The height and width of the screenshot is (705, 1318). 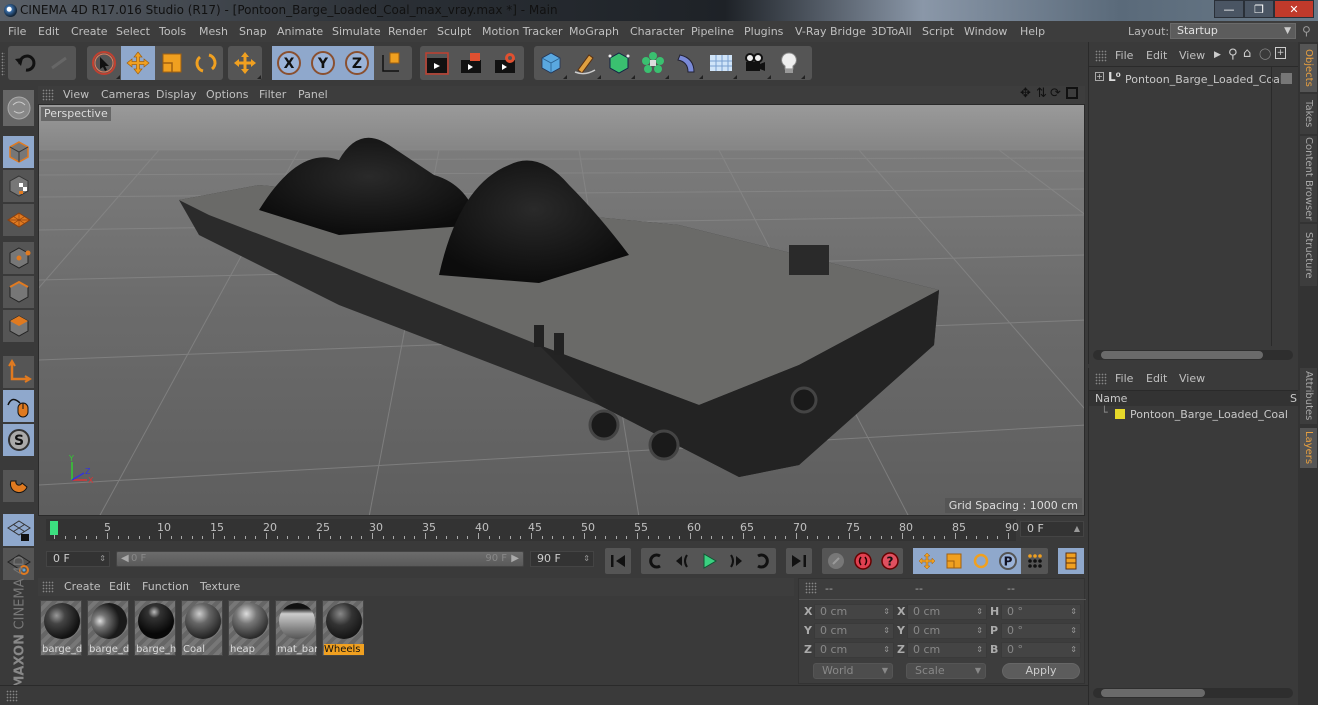 What do you see at coordinates (585, 63) in the screenshot?
I see `pen-button` at bounding box center [585, 63].